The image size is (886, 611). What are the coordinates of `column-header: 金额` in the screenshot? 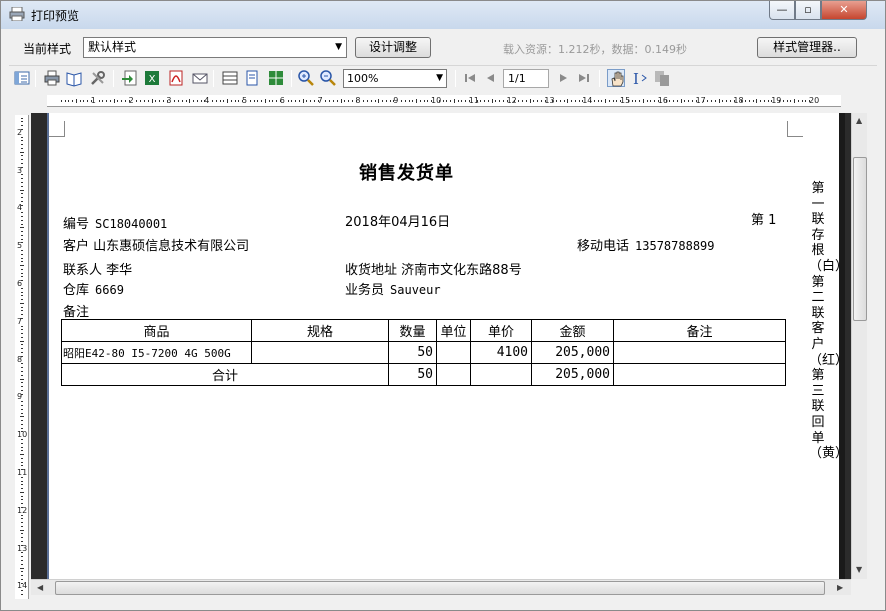 It's located at (572, 330).